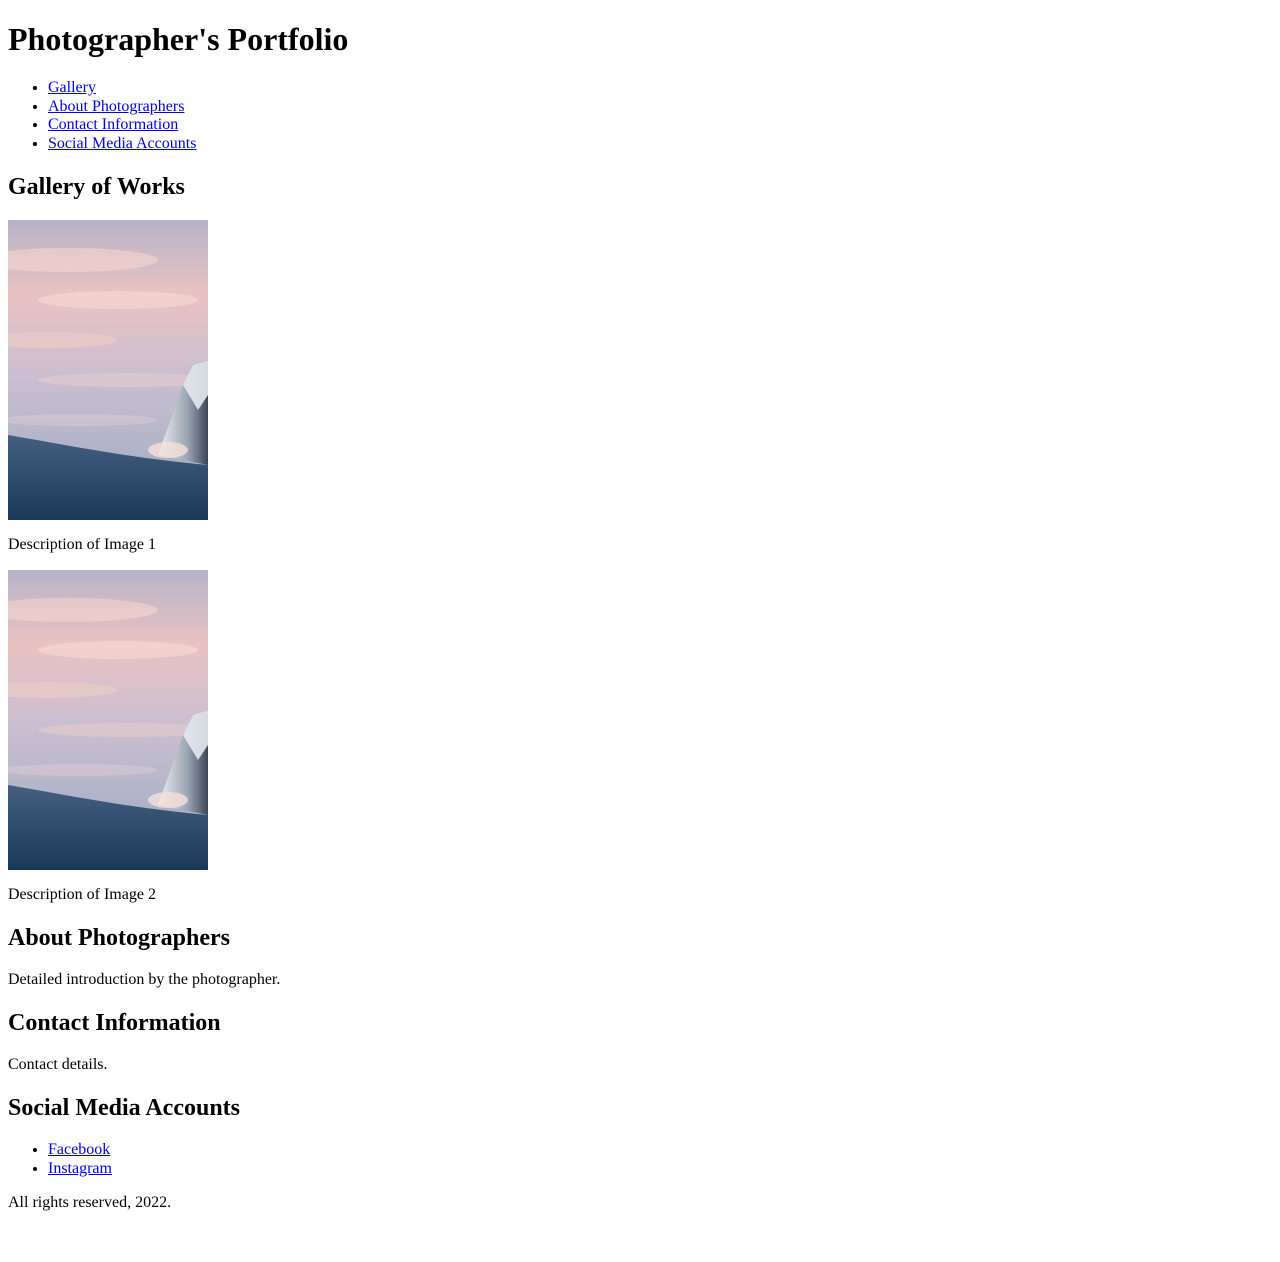 This screenshot has height=1262, width=1280. What do you see at coordinates (660, 88) in the screenshot?
I see `nav-item: Gallery` at bounding box center [660, 88].